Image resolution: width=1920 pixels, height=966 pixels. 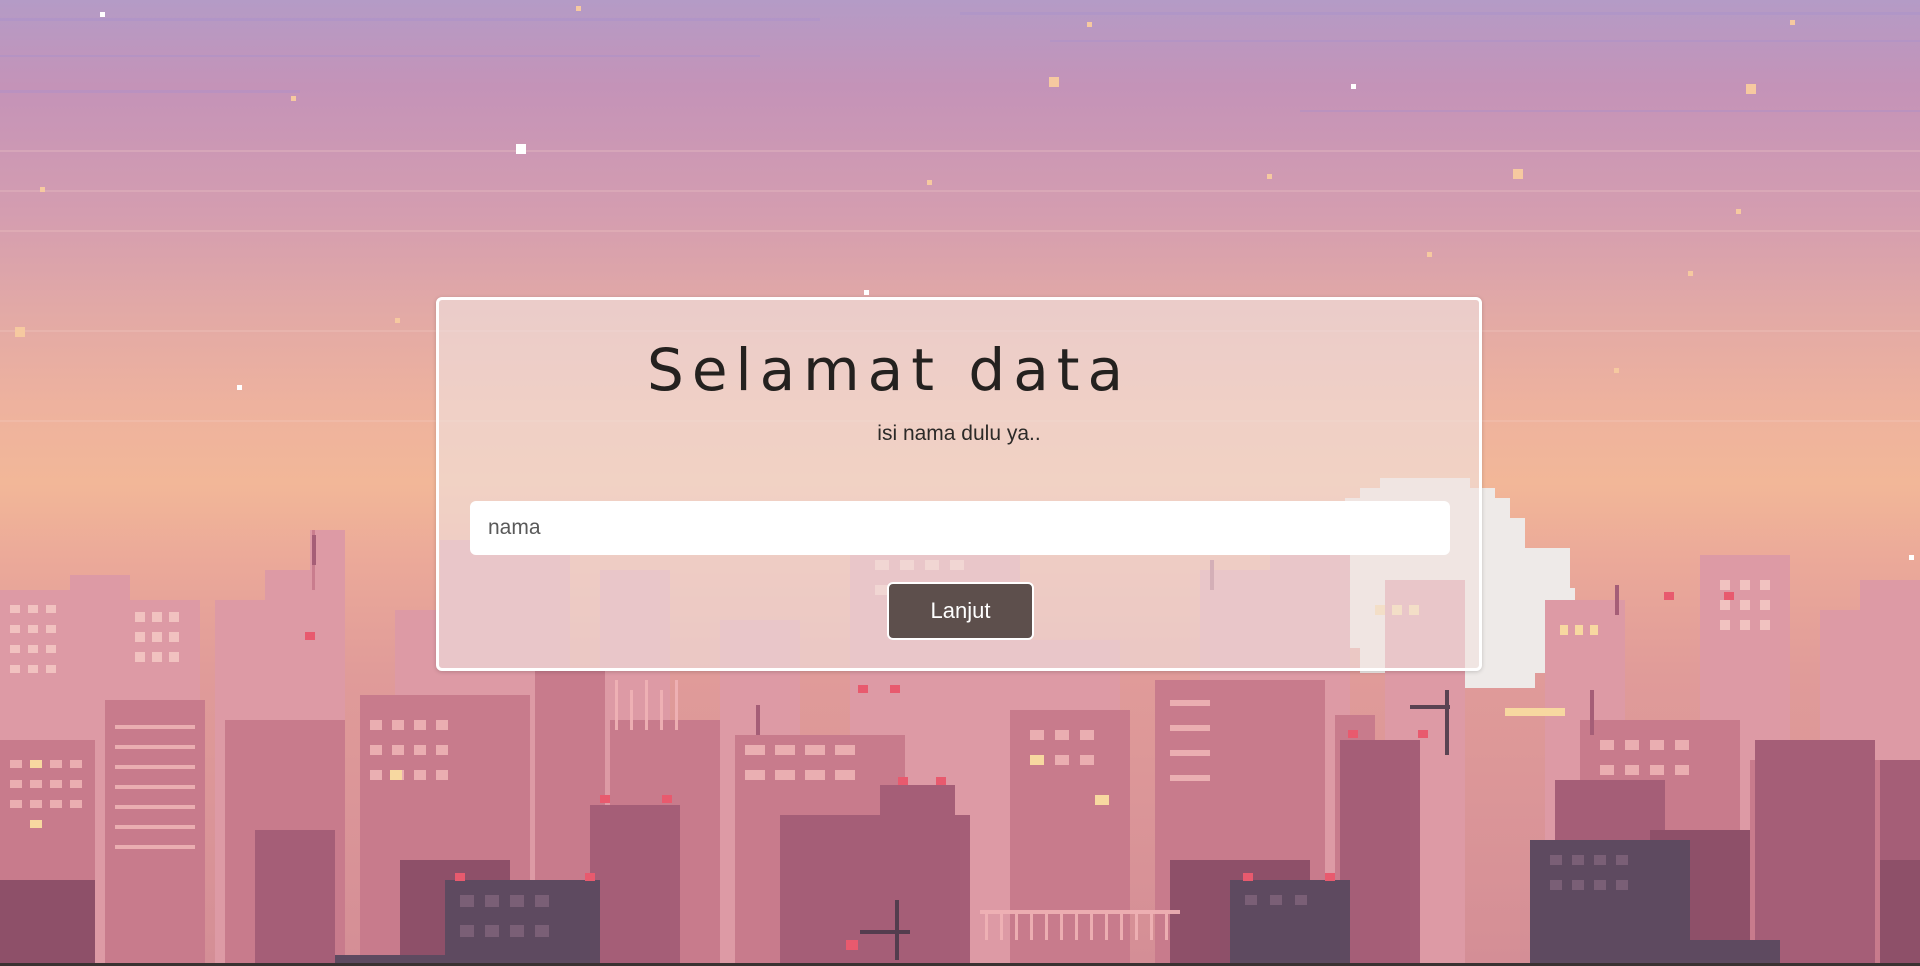 What do you see at coordinates (959, 433) in the screenshot?
I see `subtitle: isi nama dulu ya..` at bounding box center [959, 433].